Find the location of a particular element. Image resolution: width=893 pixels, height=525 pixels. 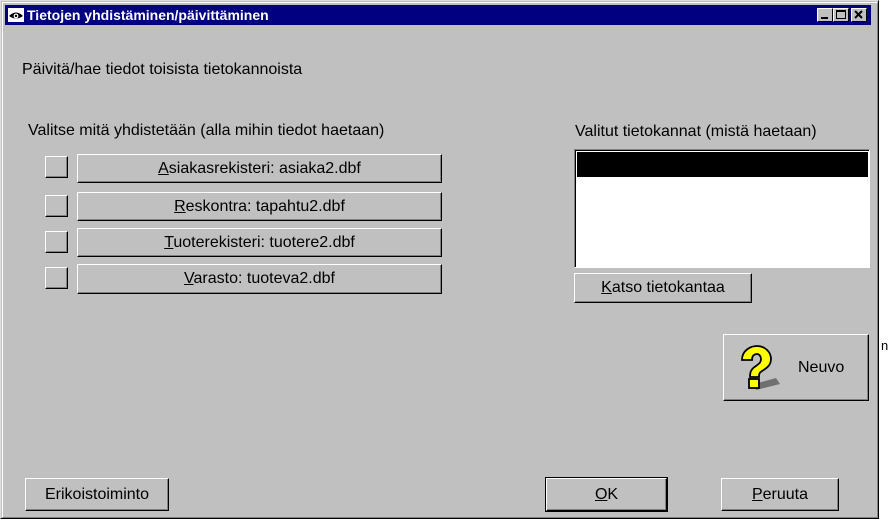

close-button is located at coordinates (859, 15).